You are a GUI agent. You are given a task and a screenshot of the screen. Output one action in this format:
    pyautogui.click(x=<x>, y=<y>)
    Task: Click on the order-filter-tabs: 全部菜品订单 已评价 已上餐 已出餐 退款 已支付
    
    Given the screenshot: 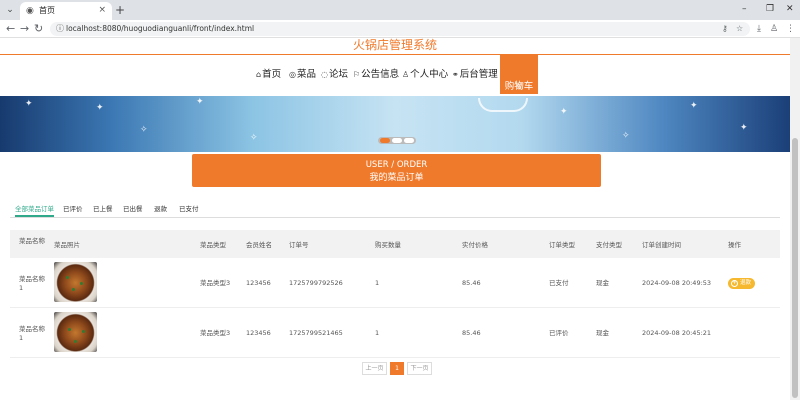 What is the action you would take?
    pyautogui.click(x=395, y=210)
    